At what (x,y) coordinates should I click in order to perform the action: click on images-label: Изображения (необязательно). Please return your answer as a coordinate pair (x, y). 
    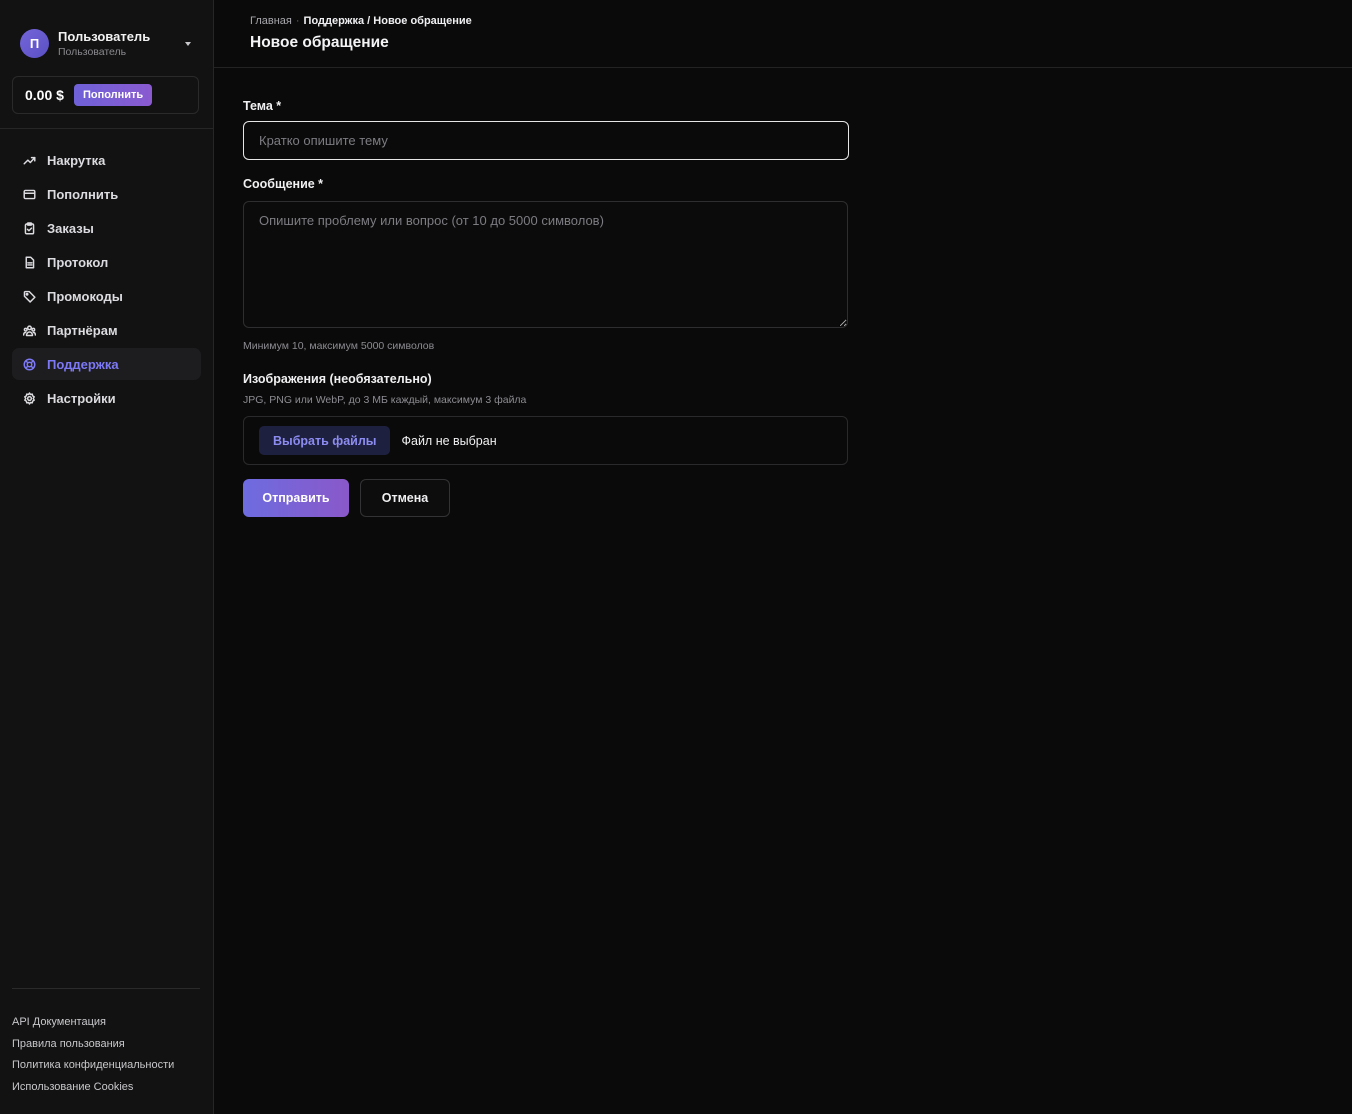
    Looking at the image, I should click on (337, 379).